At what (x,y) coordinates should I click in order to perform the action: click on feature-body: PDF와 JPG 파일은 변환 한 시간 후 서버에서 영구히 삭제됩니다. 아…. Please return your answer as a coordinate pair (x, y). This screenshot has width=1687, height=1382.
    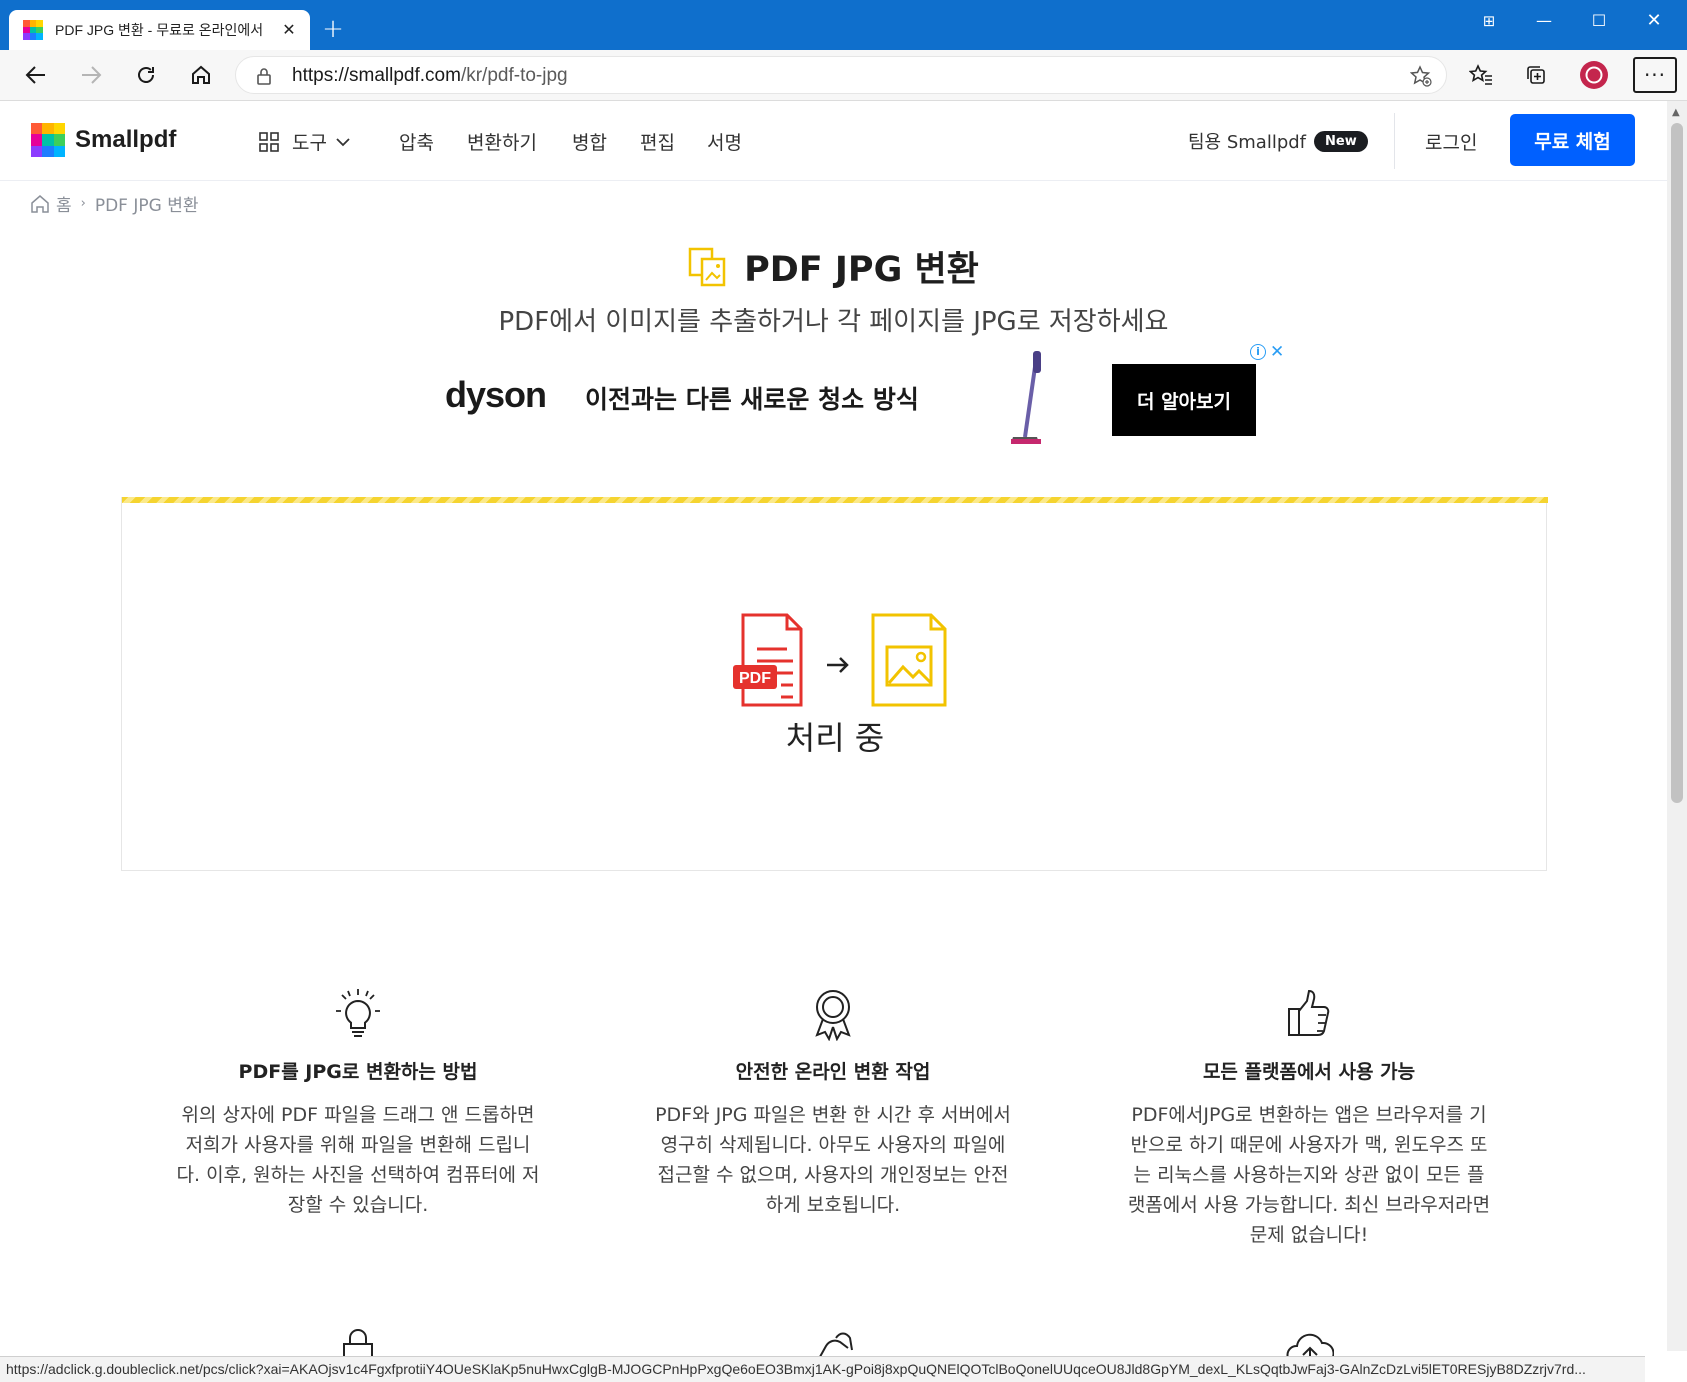
    Looking at the image, I should click on (833, 1160).